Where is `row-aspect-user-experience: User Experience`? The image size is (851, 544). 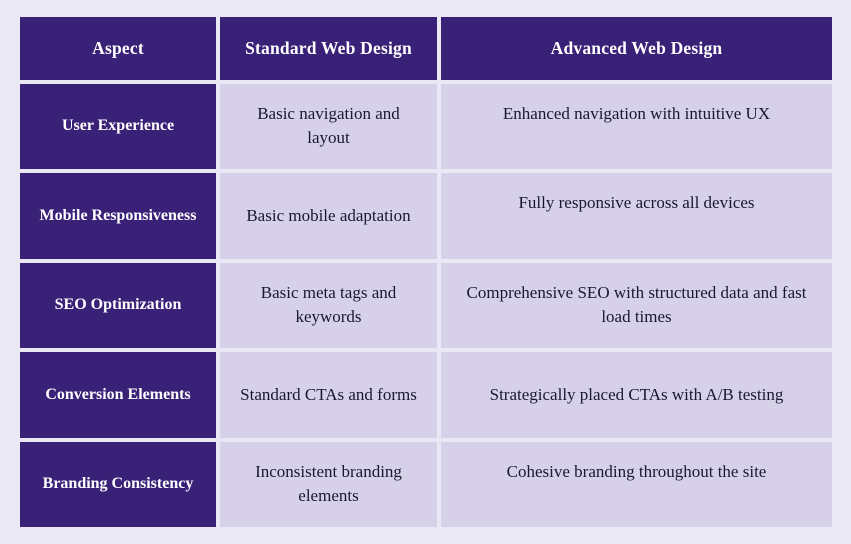
row-aspect-user-experience: User Experience is located at coordinates (118, 126).